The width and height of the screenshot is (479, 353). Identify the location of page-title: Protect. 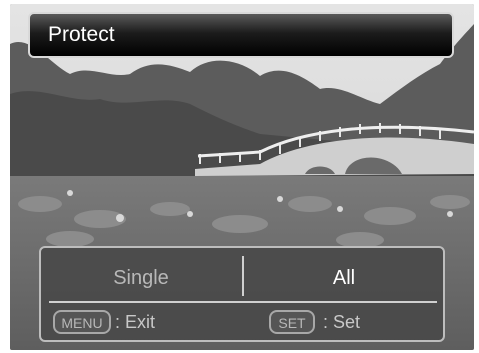
(81, 34).